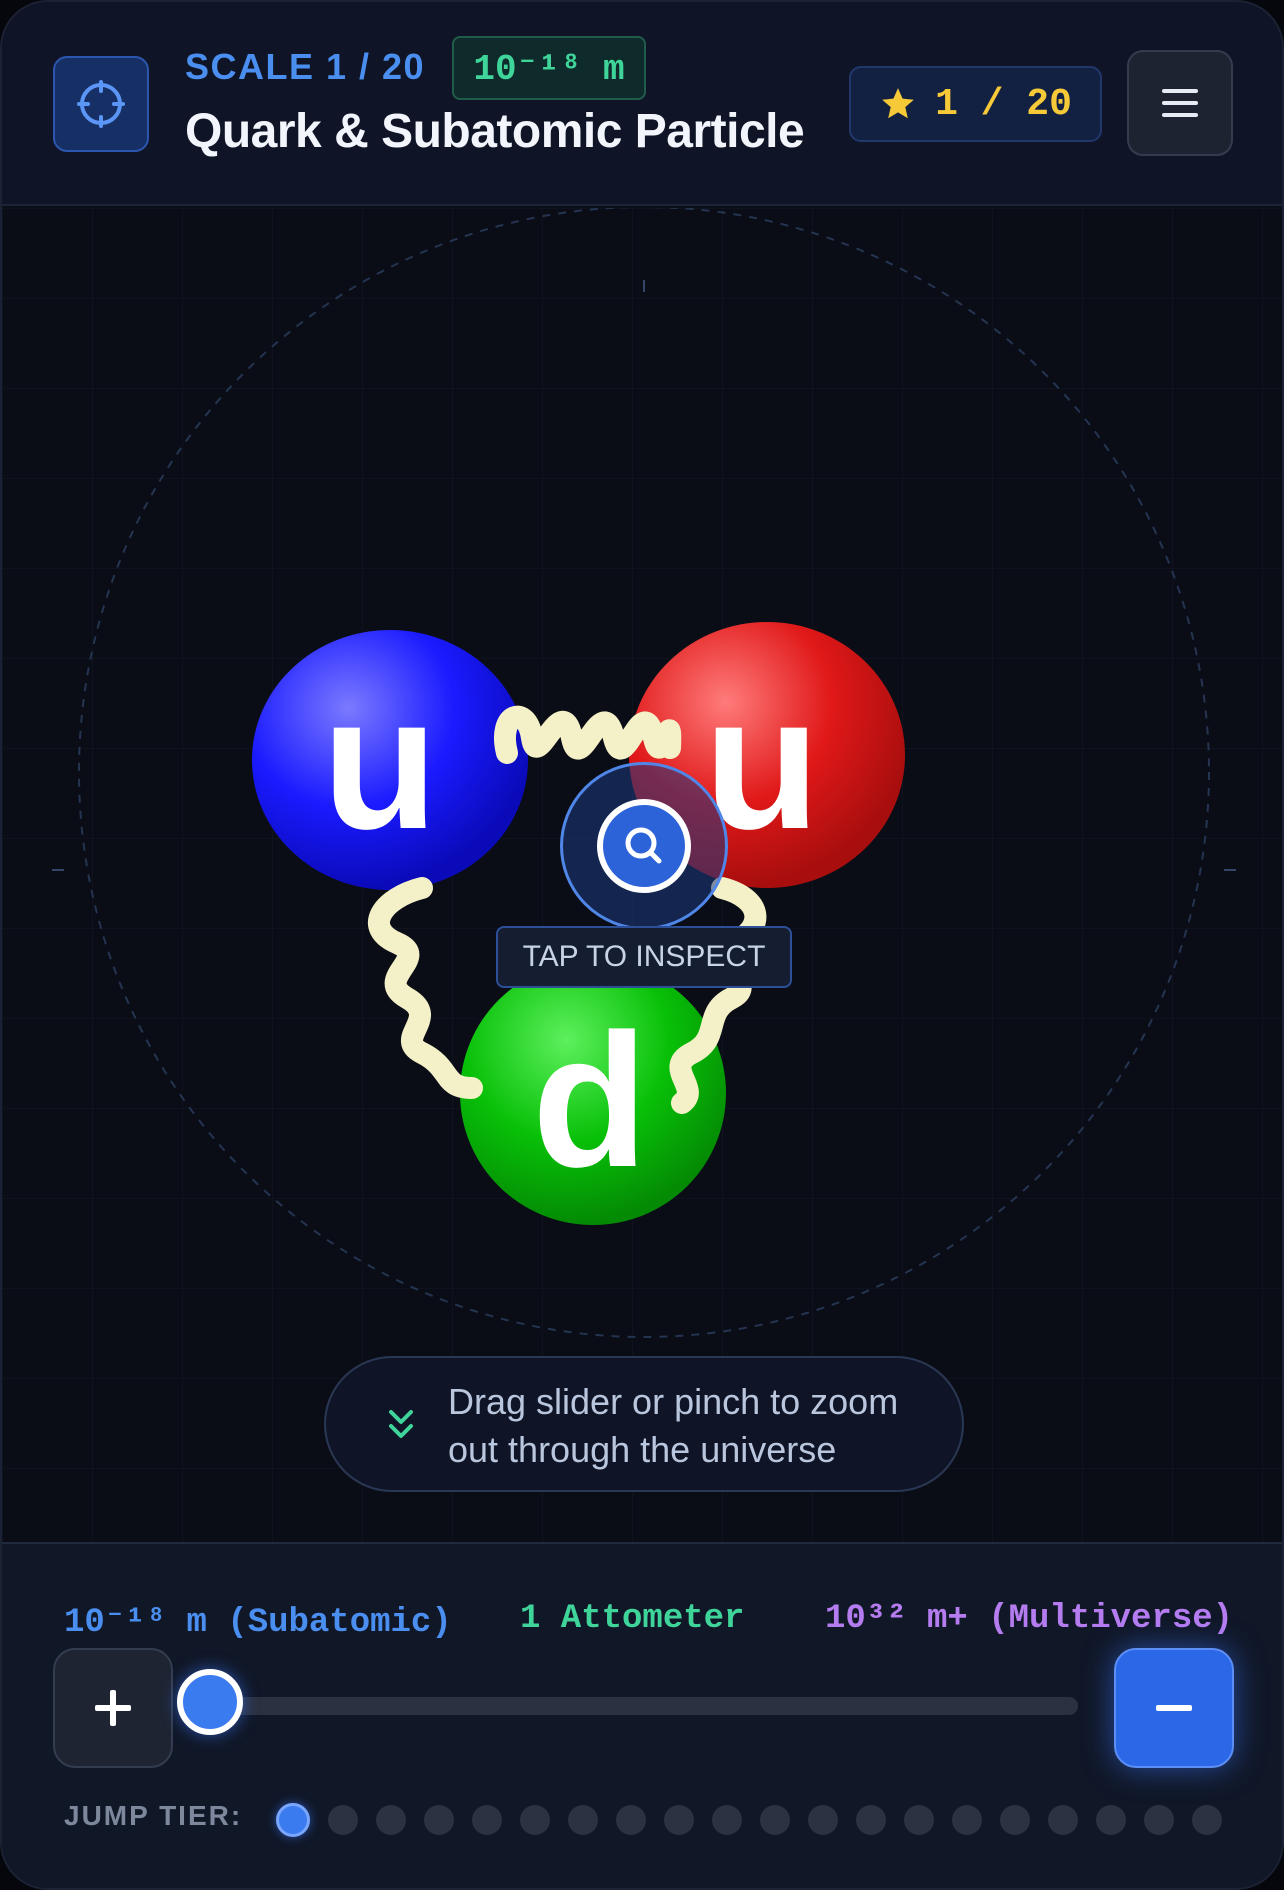 The image size is (1284, 1890). I want to click on exponent-badge: 10⁻¹⁸ m, so click(549, 68).